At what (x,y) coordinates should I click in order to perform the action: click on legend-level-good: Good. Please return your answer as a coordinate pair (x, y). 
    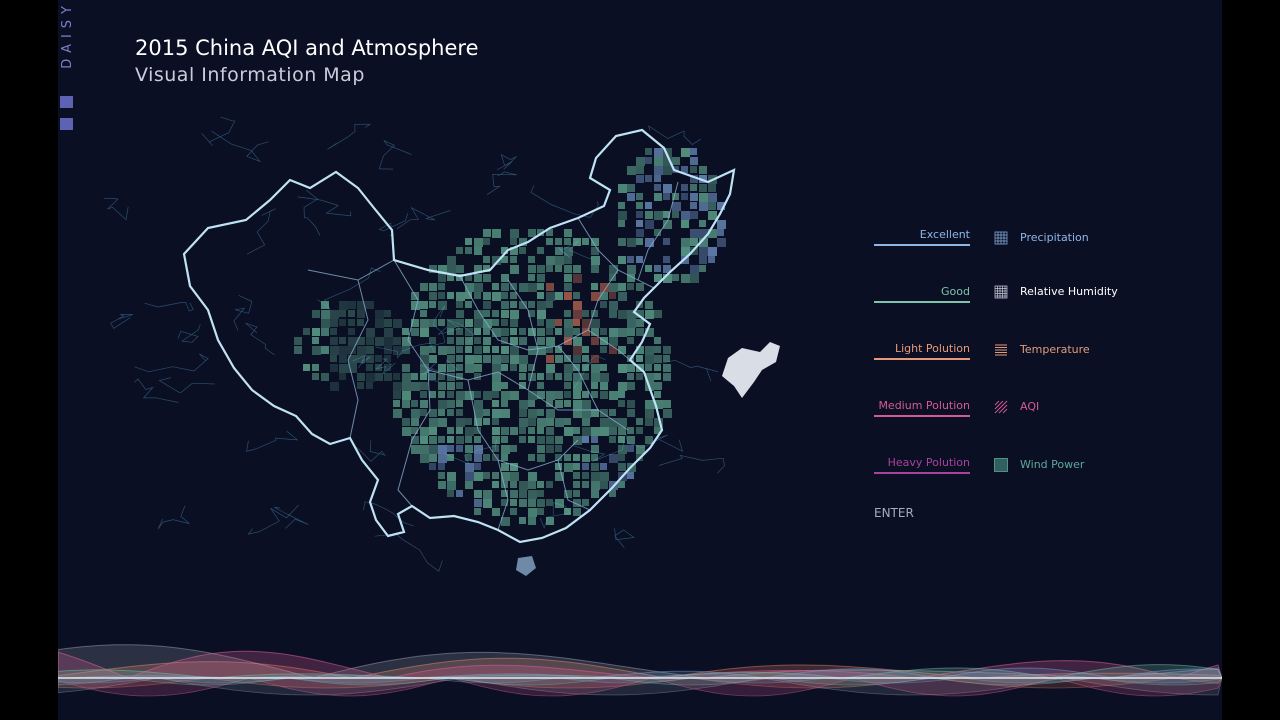
    Looking at the image, I should click on (922, 295).